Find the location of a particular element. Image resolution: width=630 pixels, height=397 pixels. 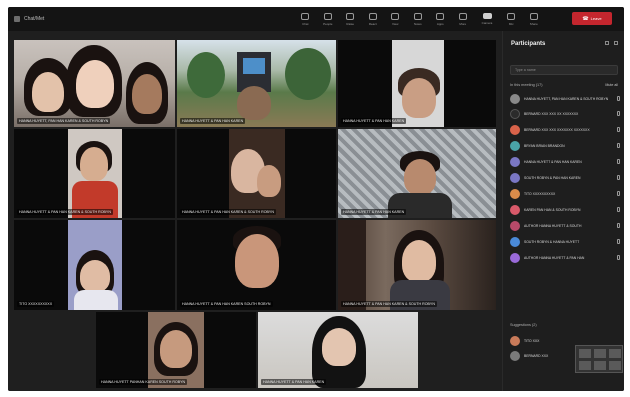

participant-row: SOUTH ROBYN & HANNA HUYETT is located at coordinates (565, 241).